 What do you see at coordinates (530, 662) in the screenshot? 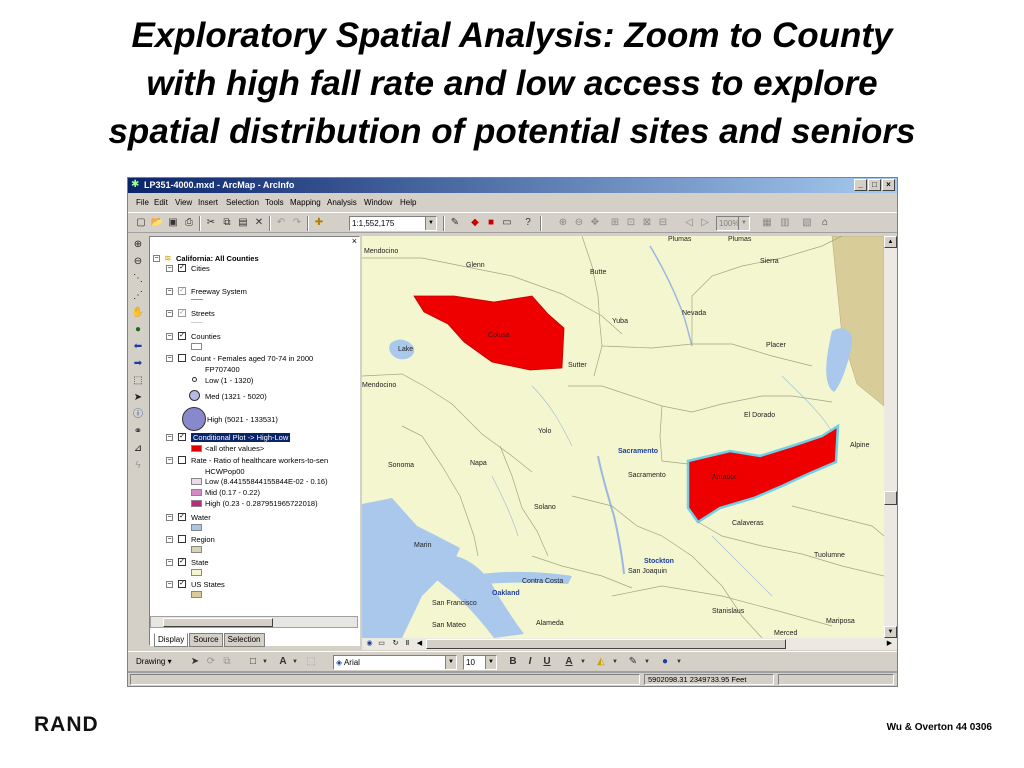
I see `italic-button: I` at bounding box center [530, 662].